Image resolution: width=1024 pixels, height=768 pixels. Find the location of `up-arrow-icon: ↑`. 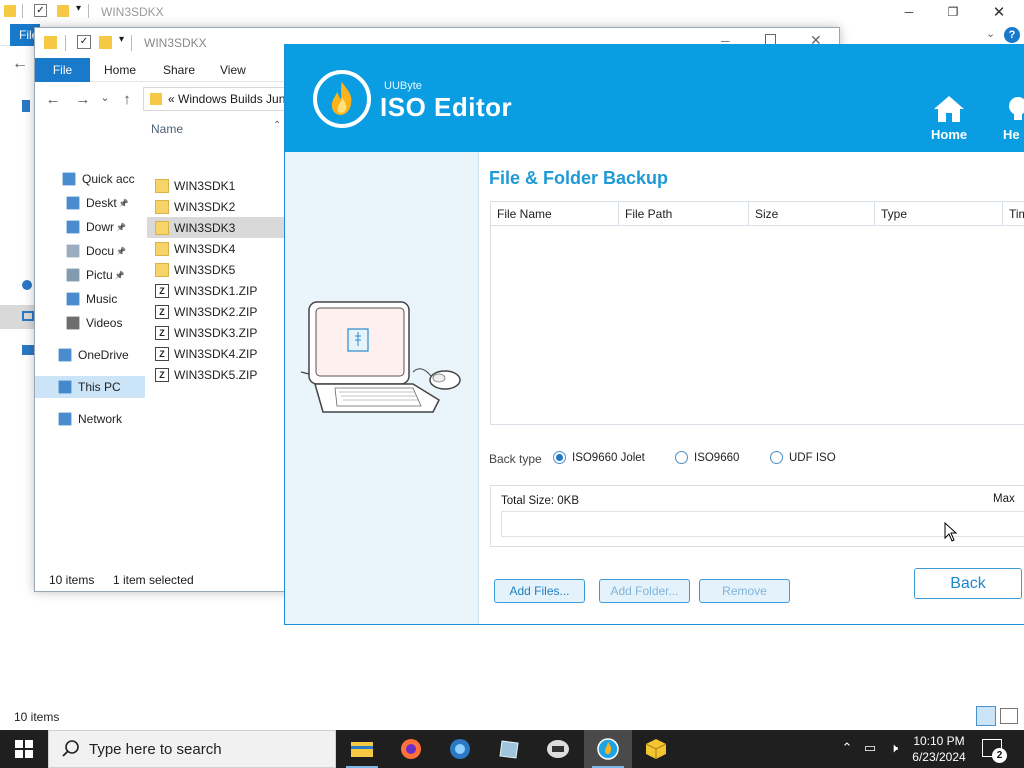

up-arrow-icon: ↑ is located at coordinates (127, 100).